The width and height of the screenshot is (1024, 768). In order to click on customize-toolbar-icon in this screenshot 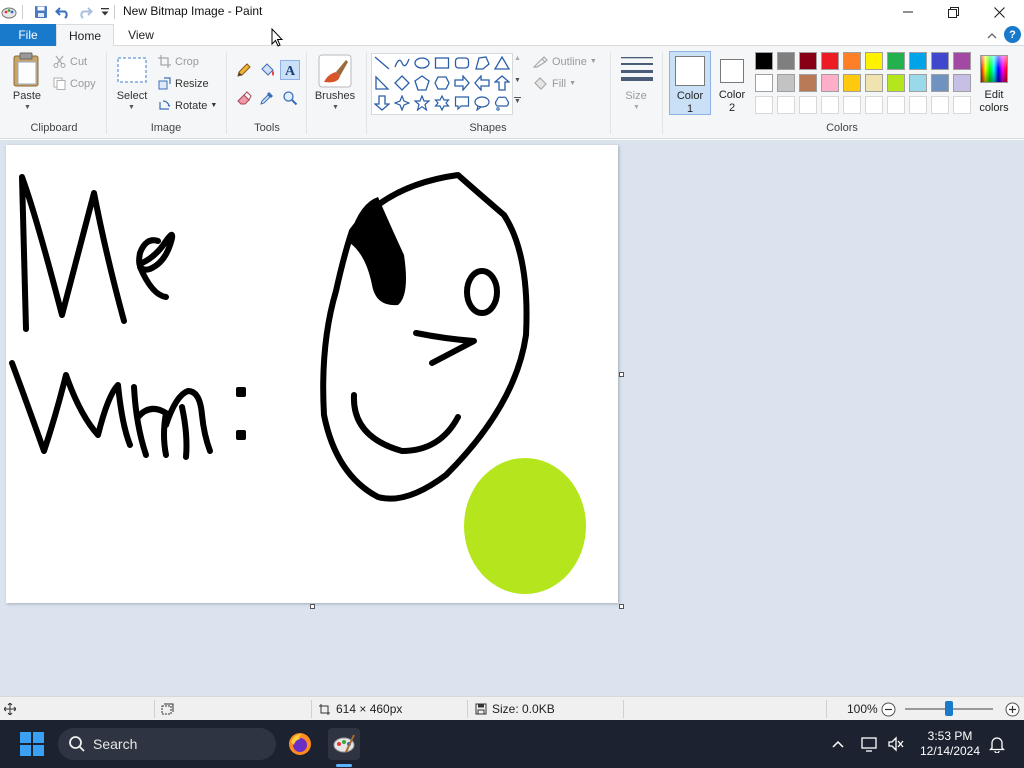, I will do `click(105, 12)`.